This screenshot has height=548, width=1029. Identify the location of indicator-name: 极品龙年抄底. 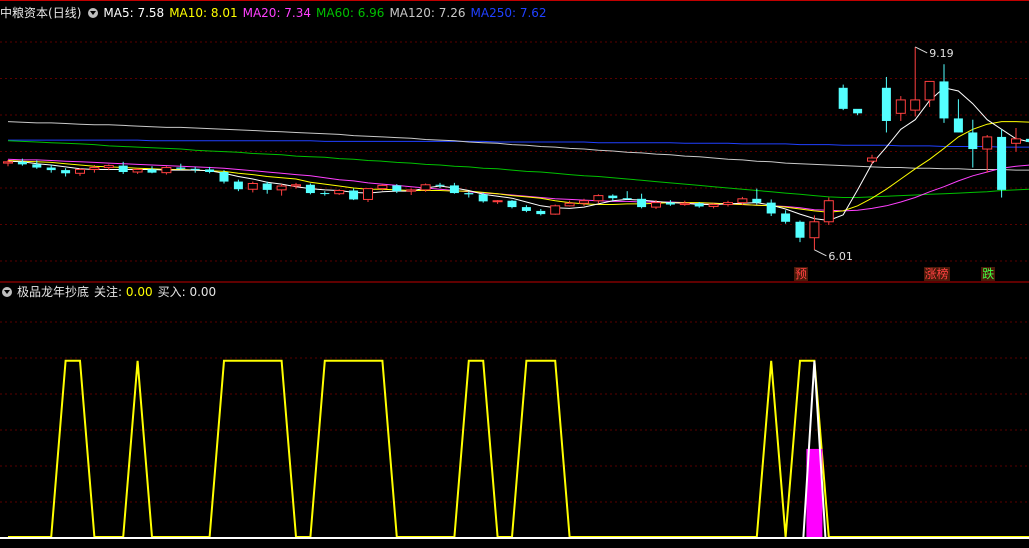
(53, 292).